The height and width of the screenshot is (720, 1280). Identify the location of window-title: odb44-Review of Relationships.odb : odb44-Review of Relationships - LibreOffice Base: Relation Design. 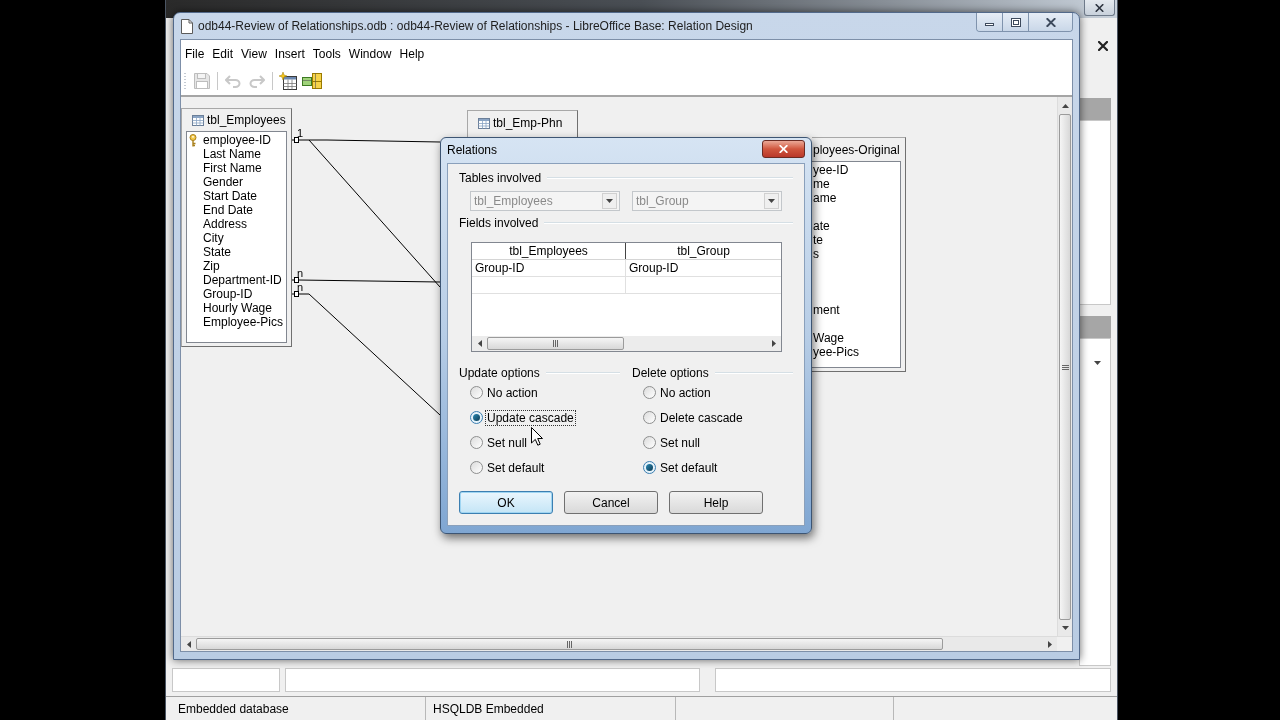
(475, 26).